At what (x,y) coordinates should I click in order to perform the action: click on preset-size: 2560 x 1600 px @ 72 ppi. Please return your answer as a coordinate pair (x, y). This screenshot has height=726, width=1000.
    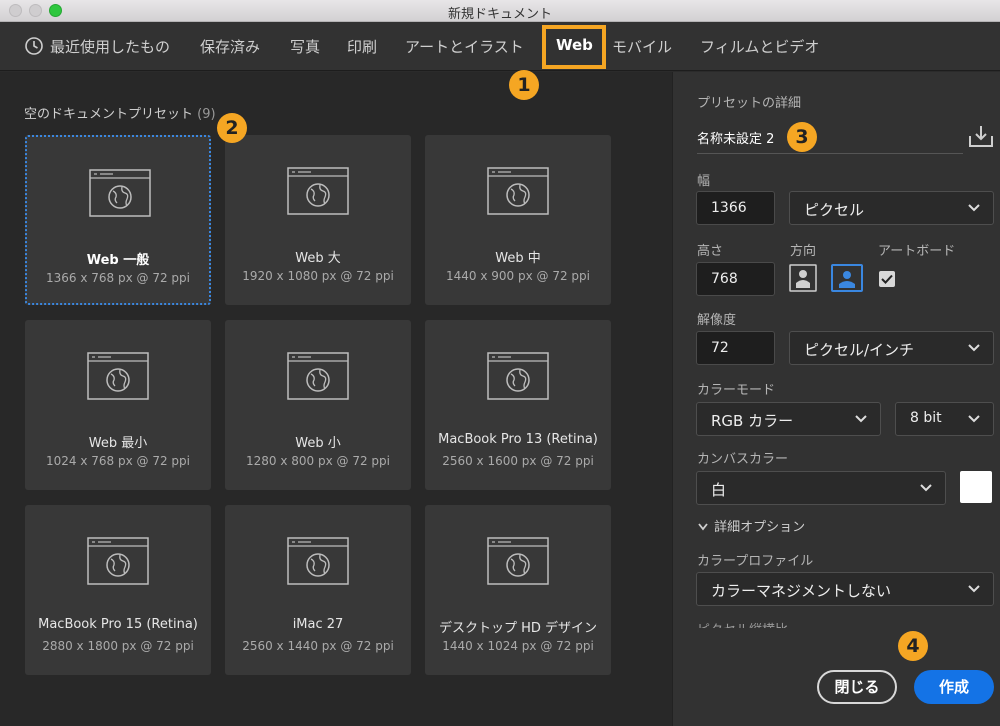
    Looking at the image, I should click on (518, 461).